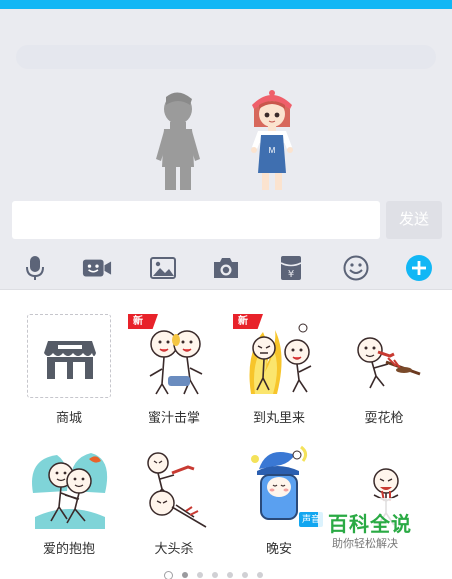  Describe the element at coordinates (68, 417) in the screenshot. I see `sticker-label: 商城` at that location.